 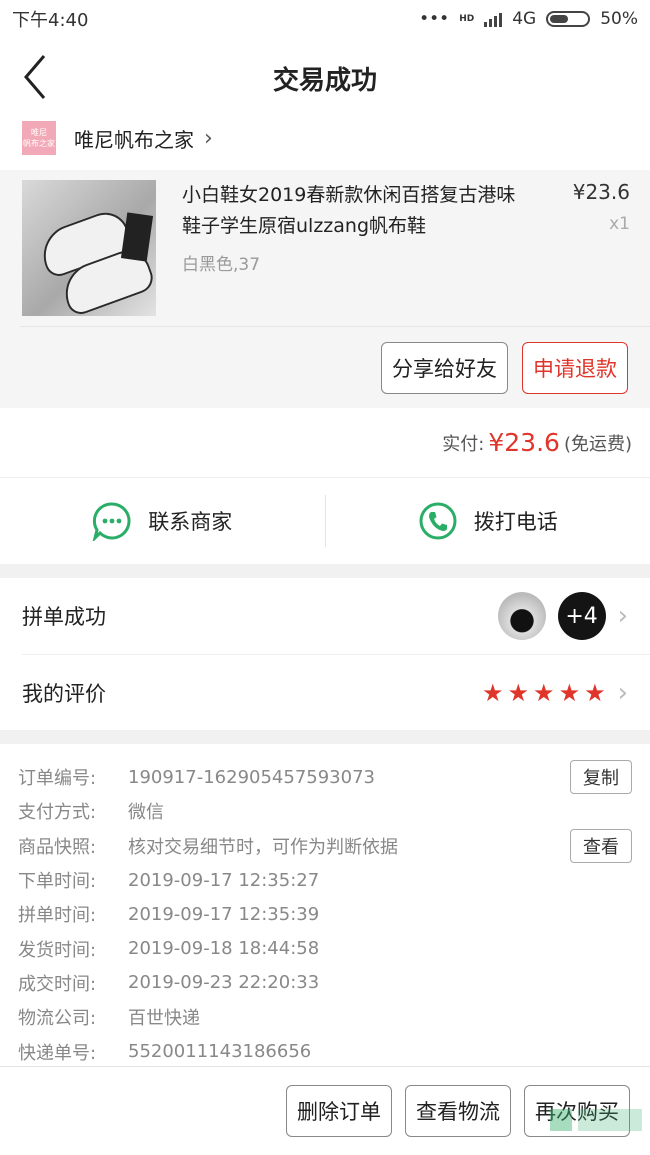 What do you see at coordinates (515, 522) in the screenshot?
I see `call-label: 拨打电话` at bounding box center [515, 522].